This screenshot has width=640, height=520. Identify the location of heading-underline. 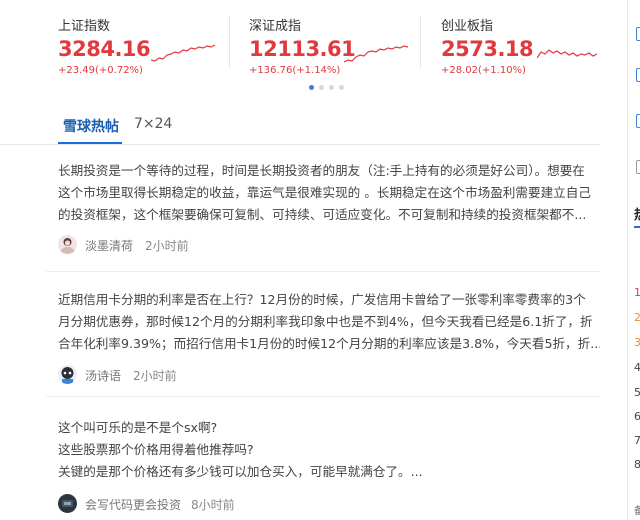
(637, 227).